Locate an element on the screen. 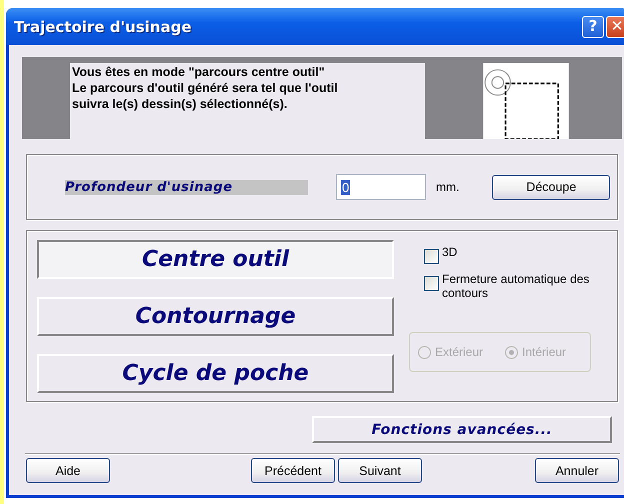 This screenshot has width=624, height=504. unit-label: mm. is located at coordinates (448, 187).